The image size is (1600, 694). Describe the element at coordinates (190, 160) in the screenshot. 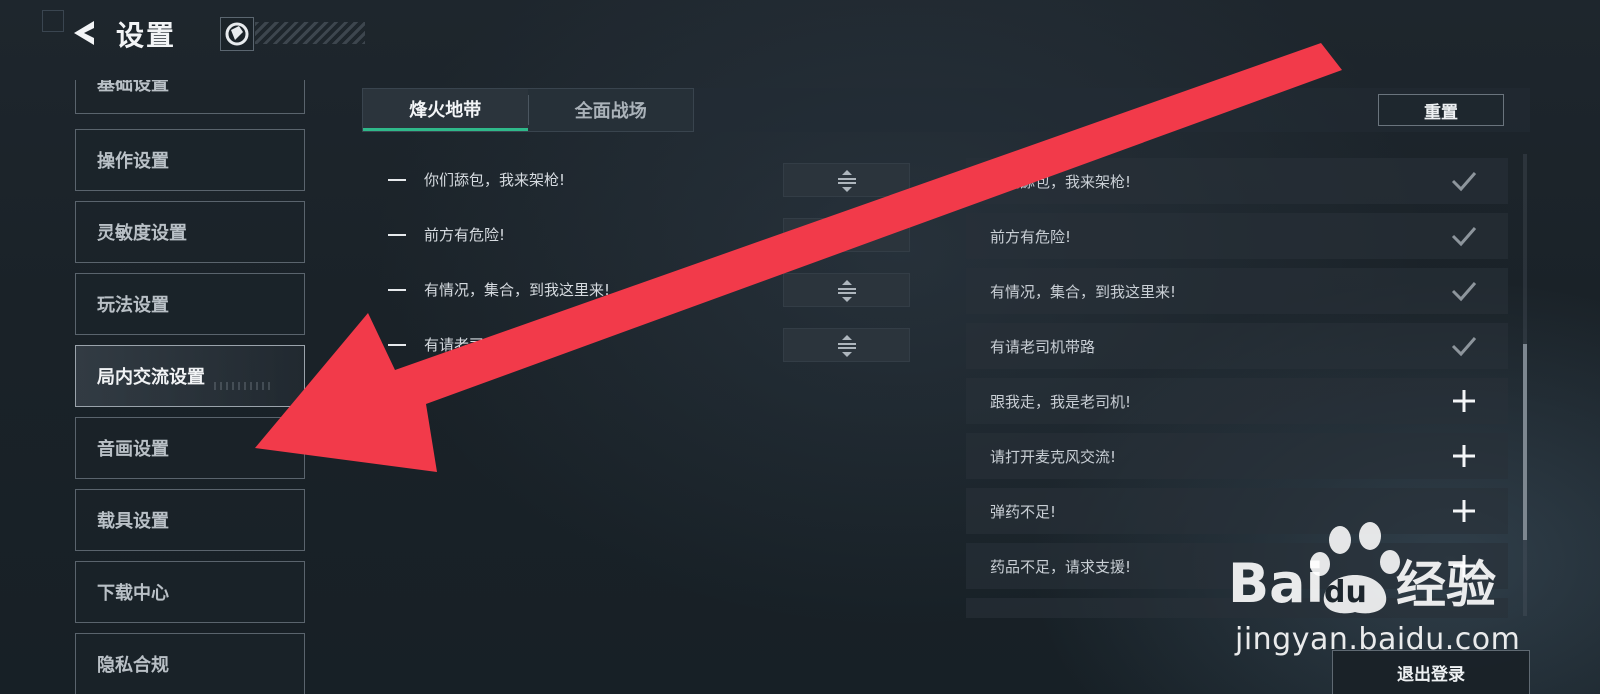

I see `sidebar-item-controls: 操作设置` at that location.